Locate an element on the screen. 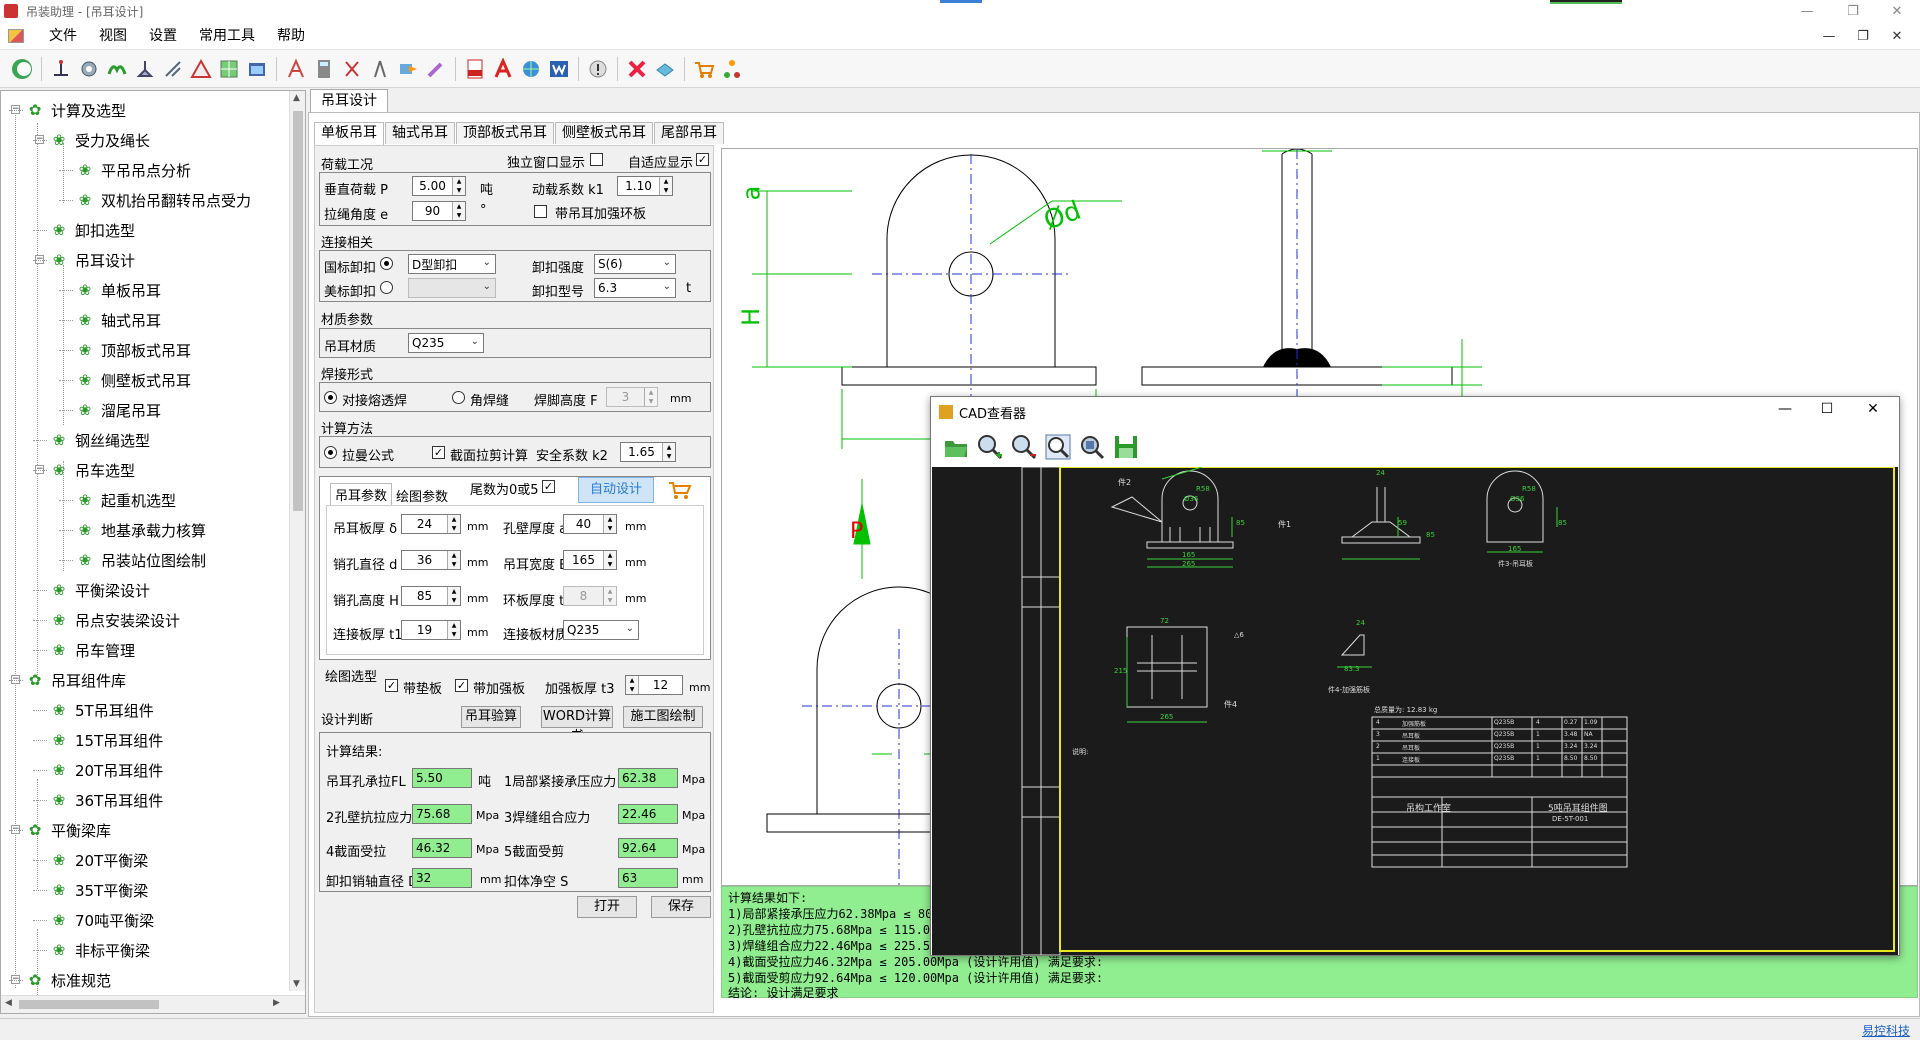  tree-item: ❀ 35T平衡梁 is located at coordinates (99, 890).